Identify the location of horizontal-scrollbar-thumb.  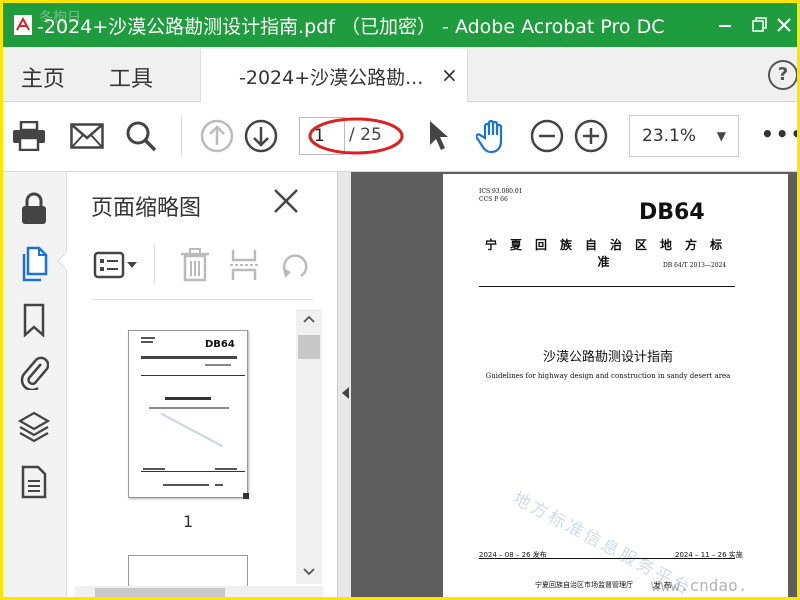
(160, 592).